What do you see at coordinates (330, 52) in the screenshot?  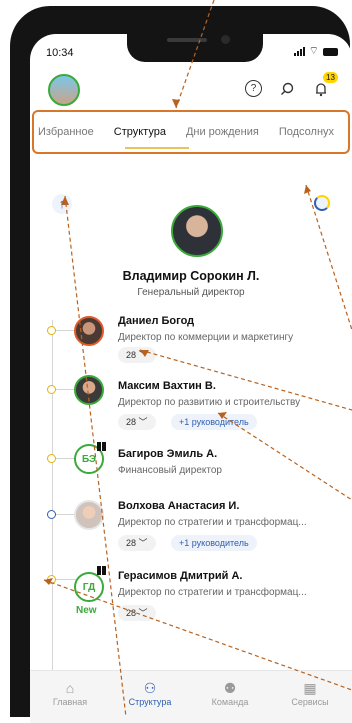 I see `battery-icon` at bounding box center [330, 52].